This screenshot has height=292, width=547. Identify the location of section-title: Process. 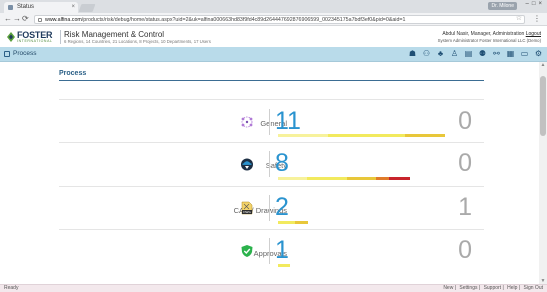
(73, 73).